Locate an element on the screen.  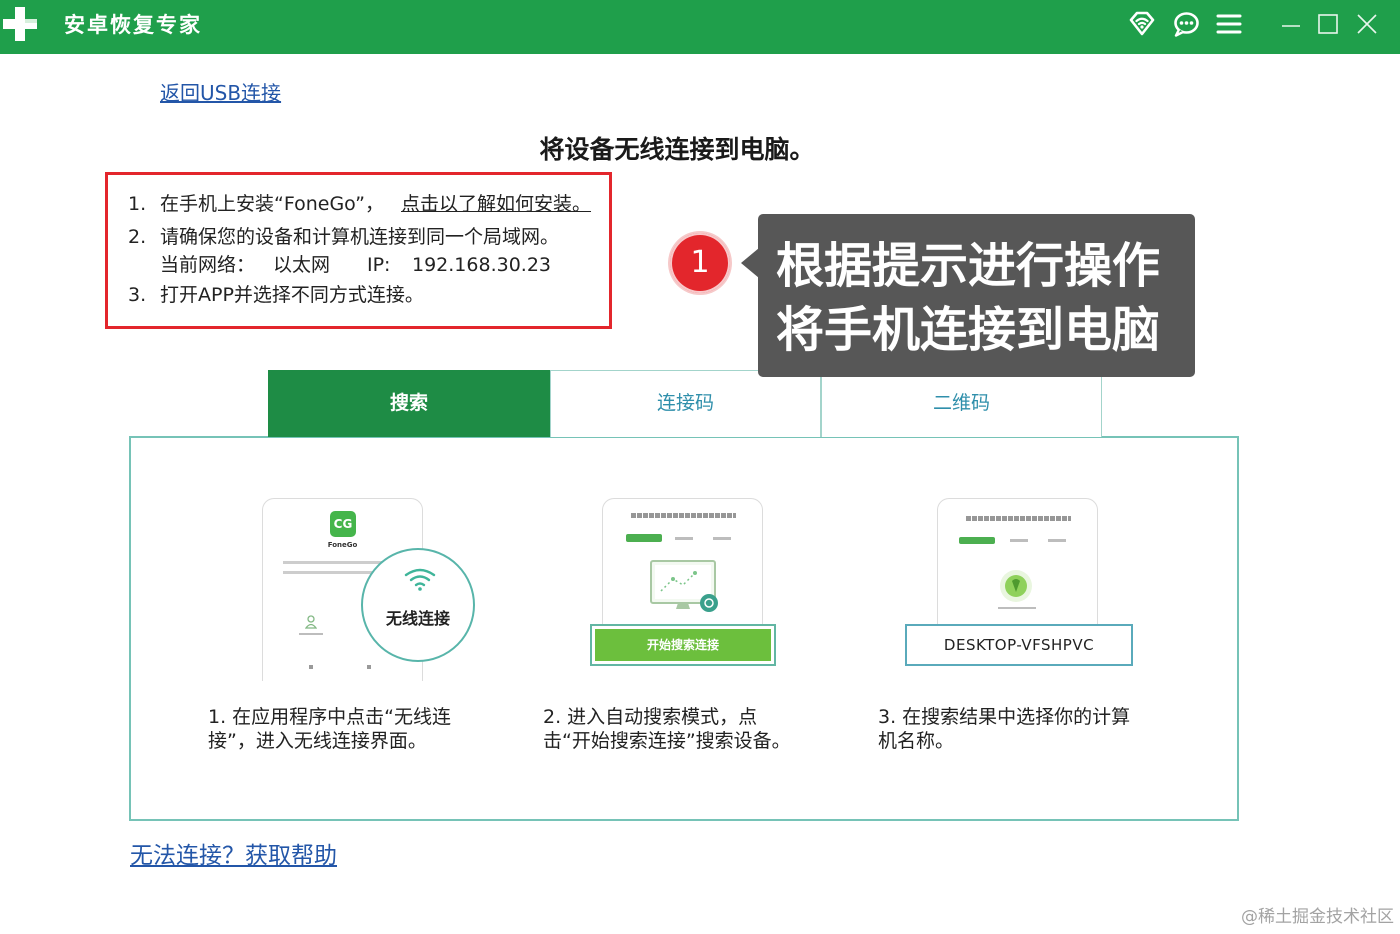
step-number: 3. is located at coordinates (137, 295).